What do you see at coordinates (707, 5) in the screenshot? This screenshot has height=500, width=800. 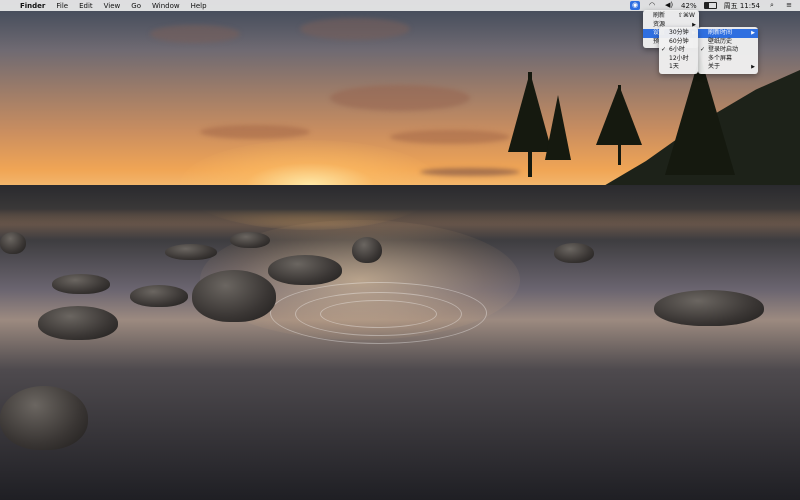 I see `battery-fill` at bounding box center [707, 5].